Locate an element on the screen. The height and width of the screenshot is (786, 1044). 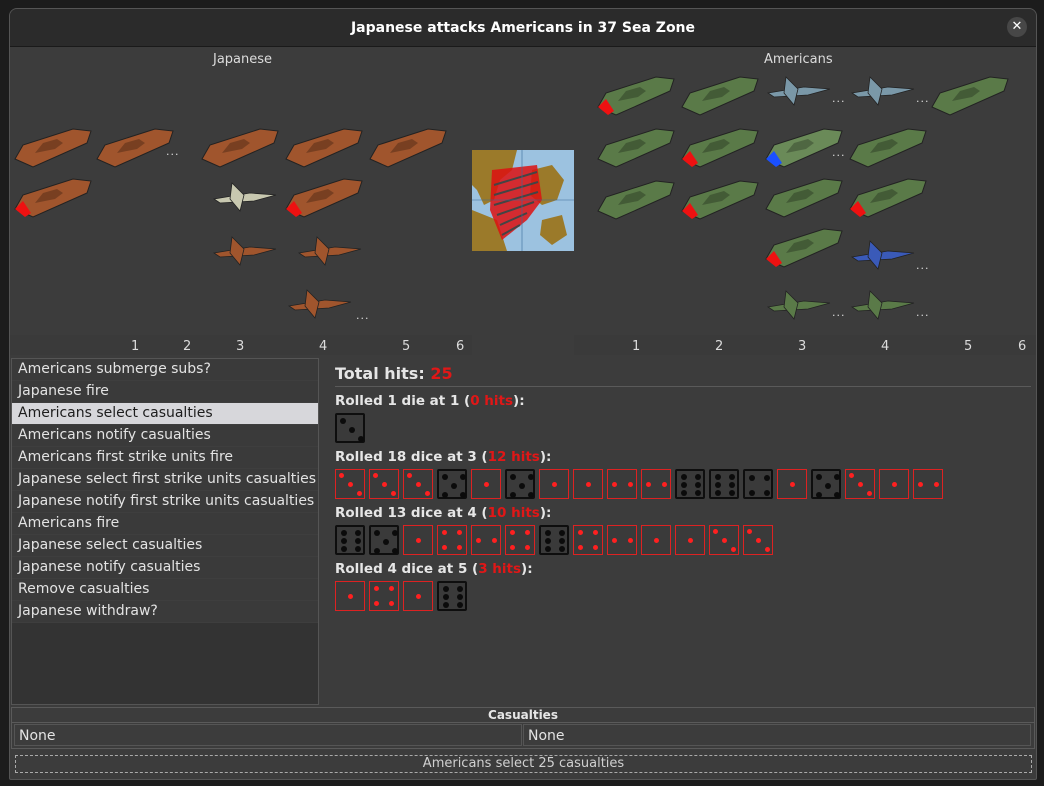
jp-col-3: 3 is located at coordinates (240, 346).